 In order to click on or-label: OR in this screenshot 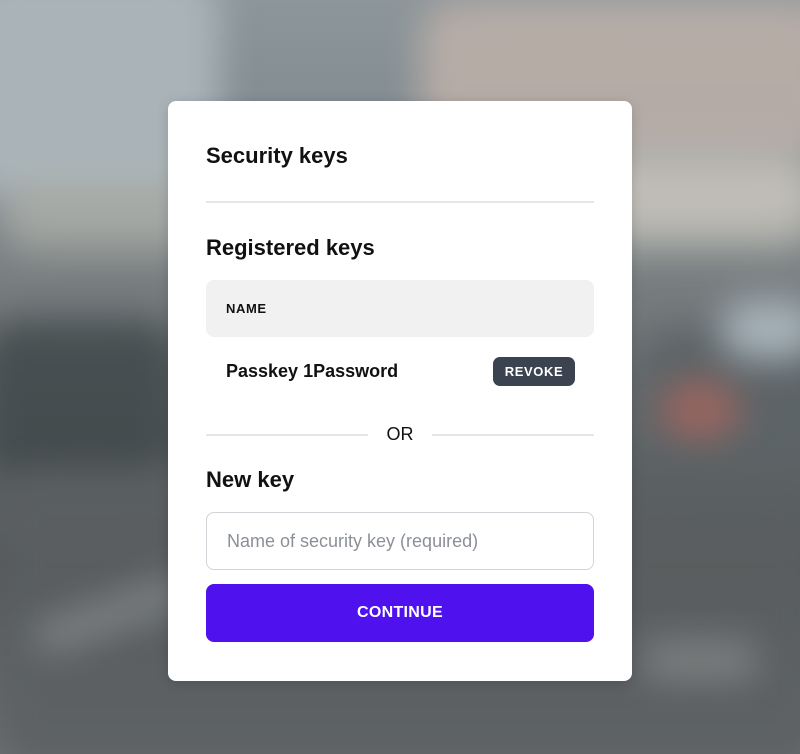, I will do `click(400, 434)`.